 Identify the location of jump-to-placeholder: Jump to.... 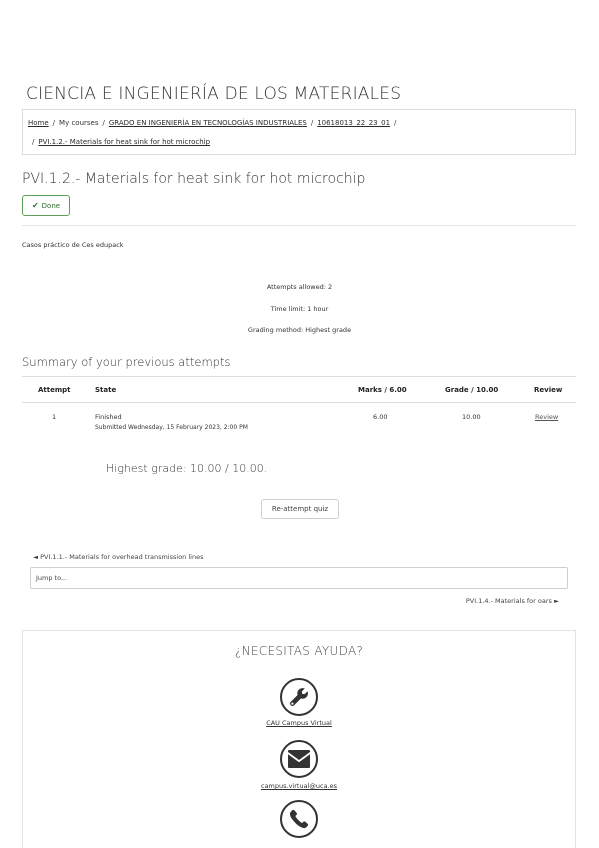
(52, 578).